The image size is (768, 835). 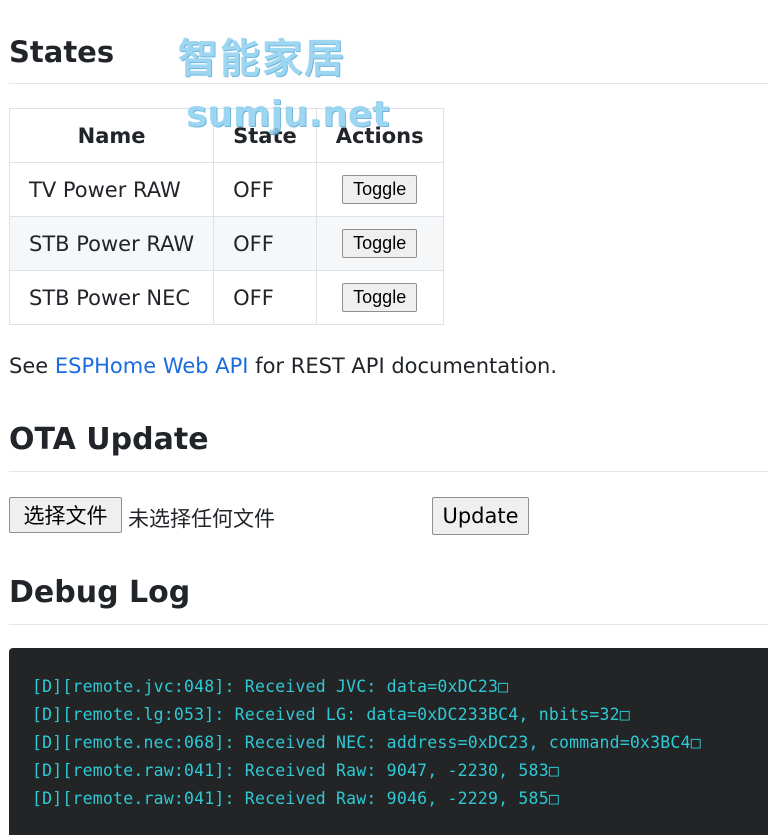 I want to click on table-row: STB Power RAW OFF Toggle, so click(x=226, y=243).